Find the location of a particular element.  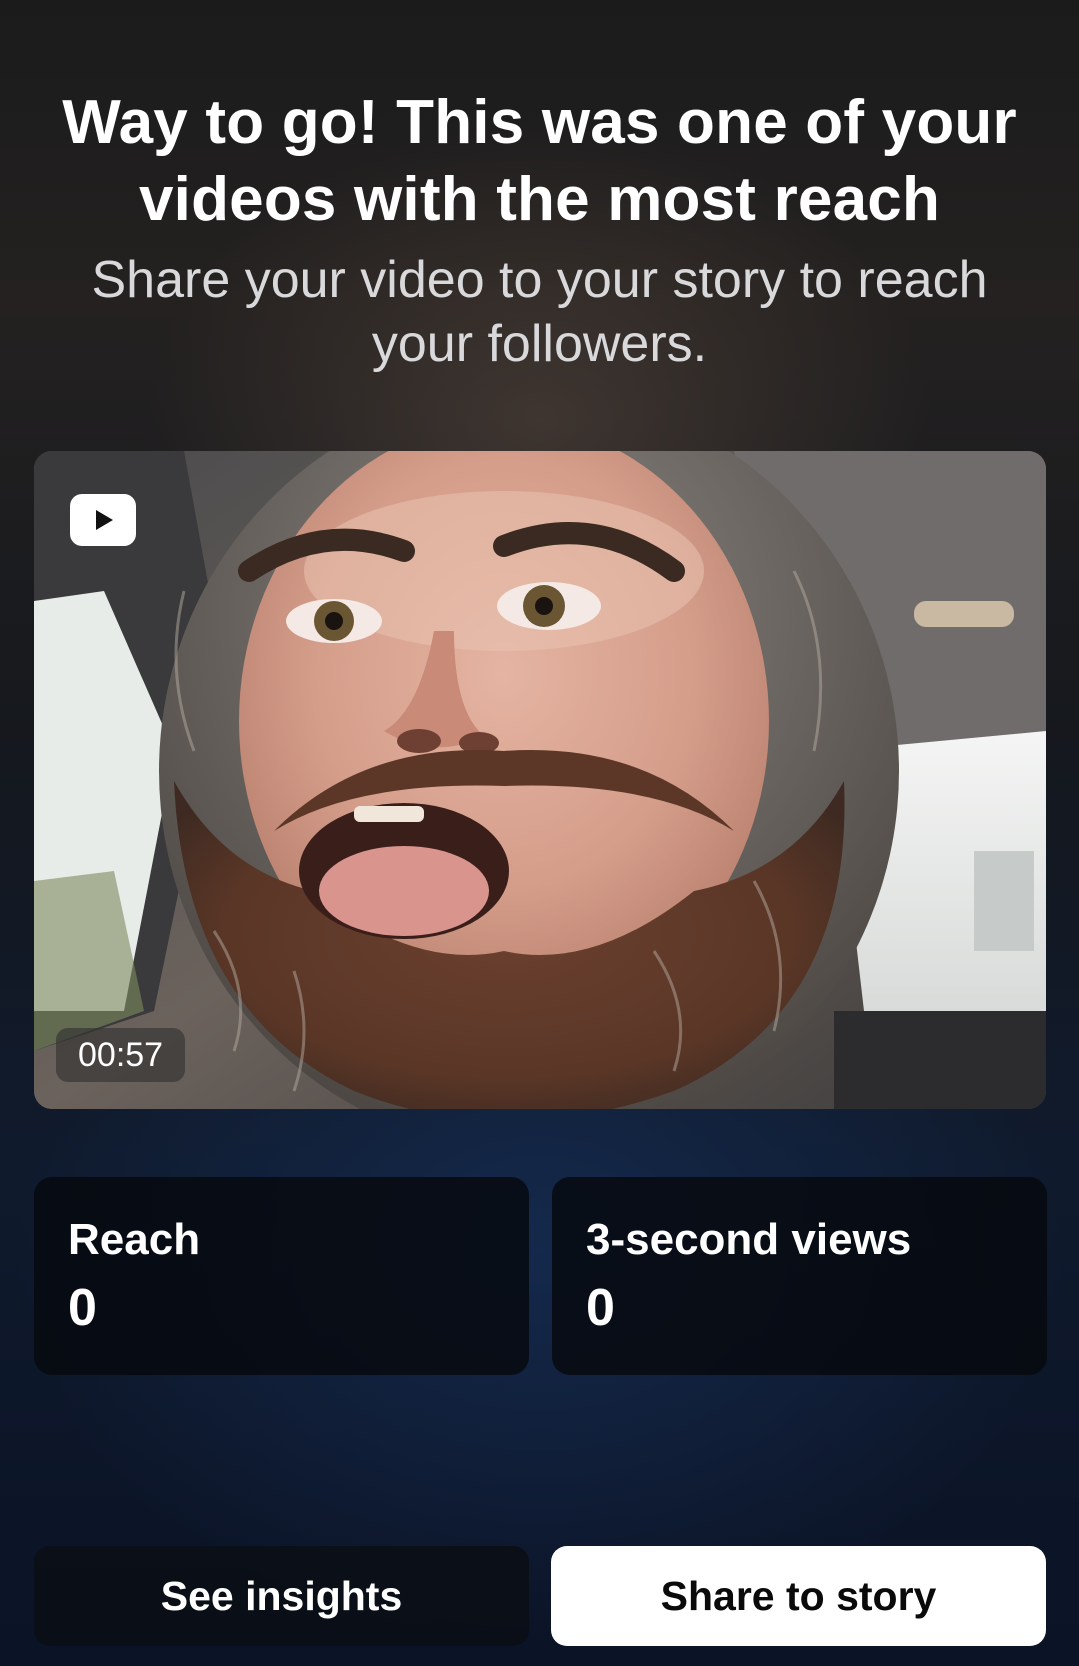

stat-value-3-second-views: 0 is located at coordinates (600, 1308).